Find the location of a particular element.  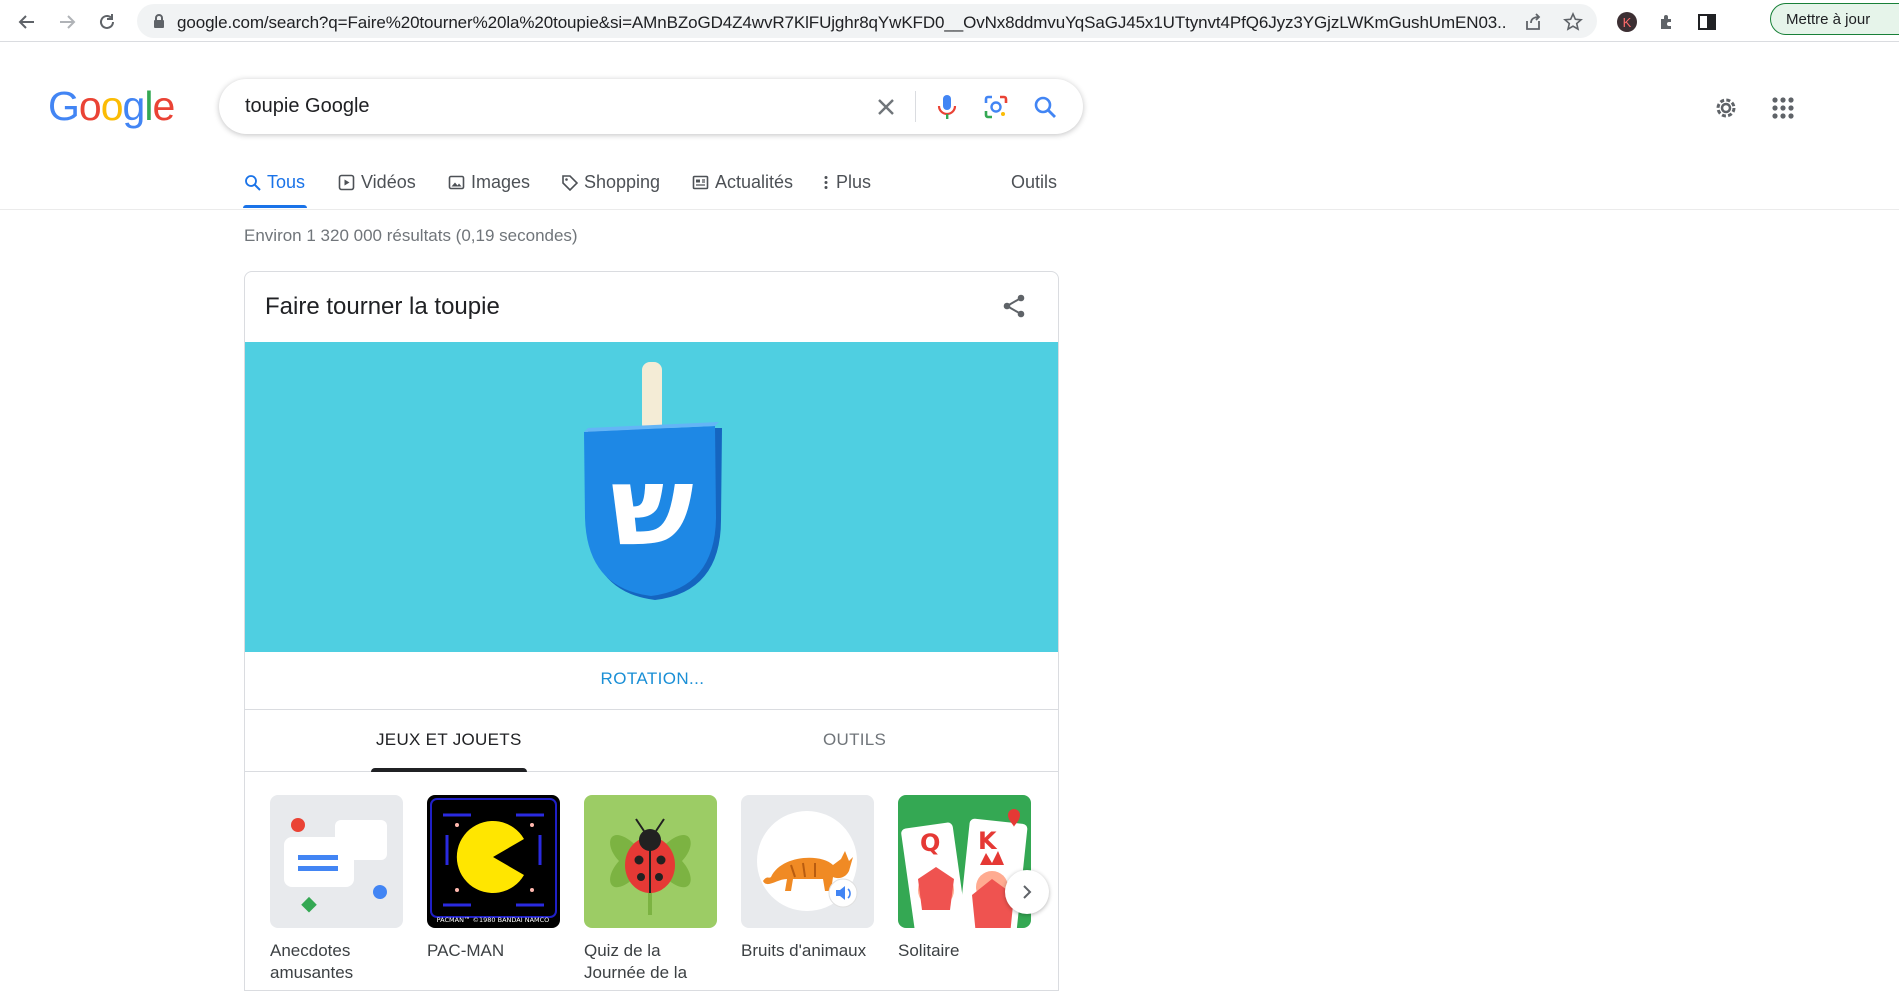

clear-search-icon is located at coordinates (886, 107).